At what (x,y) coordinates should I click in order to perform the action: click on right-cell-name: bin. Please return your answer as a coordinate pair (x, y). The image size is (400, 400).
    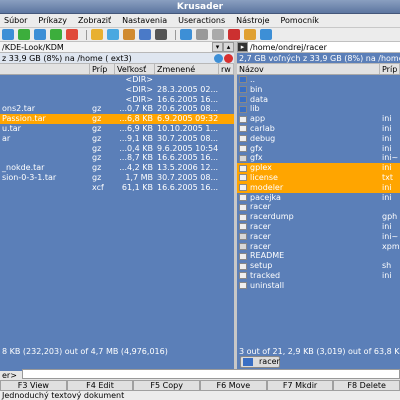
    Looking at the image, I should click on (256, 89).